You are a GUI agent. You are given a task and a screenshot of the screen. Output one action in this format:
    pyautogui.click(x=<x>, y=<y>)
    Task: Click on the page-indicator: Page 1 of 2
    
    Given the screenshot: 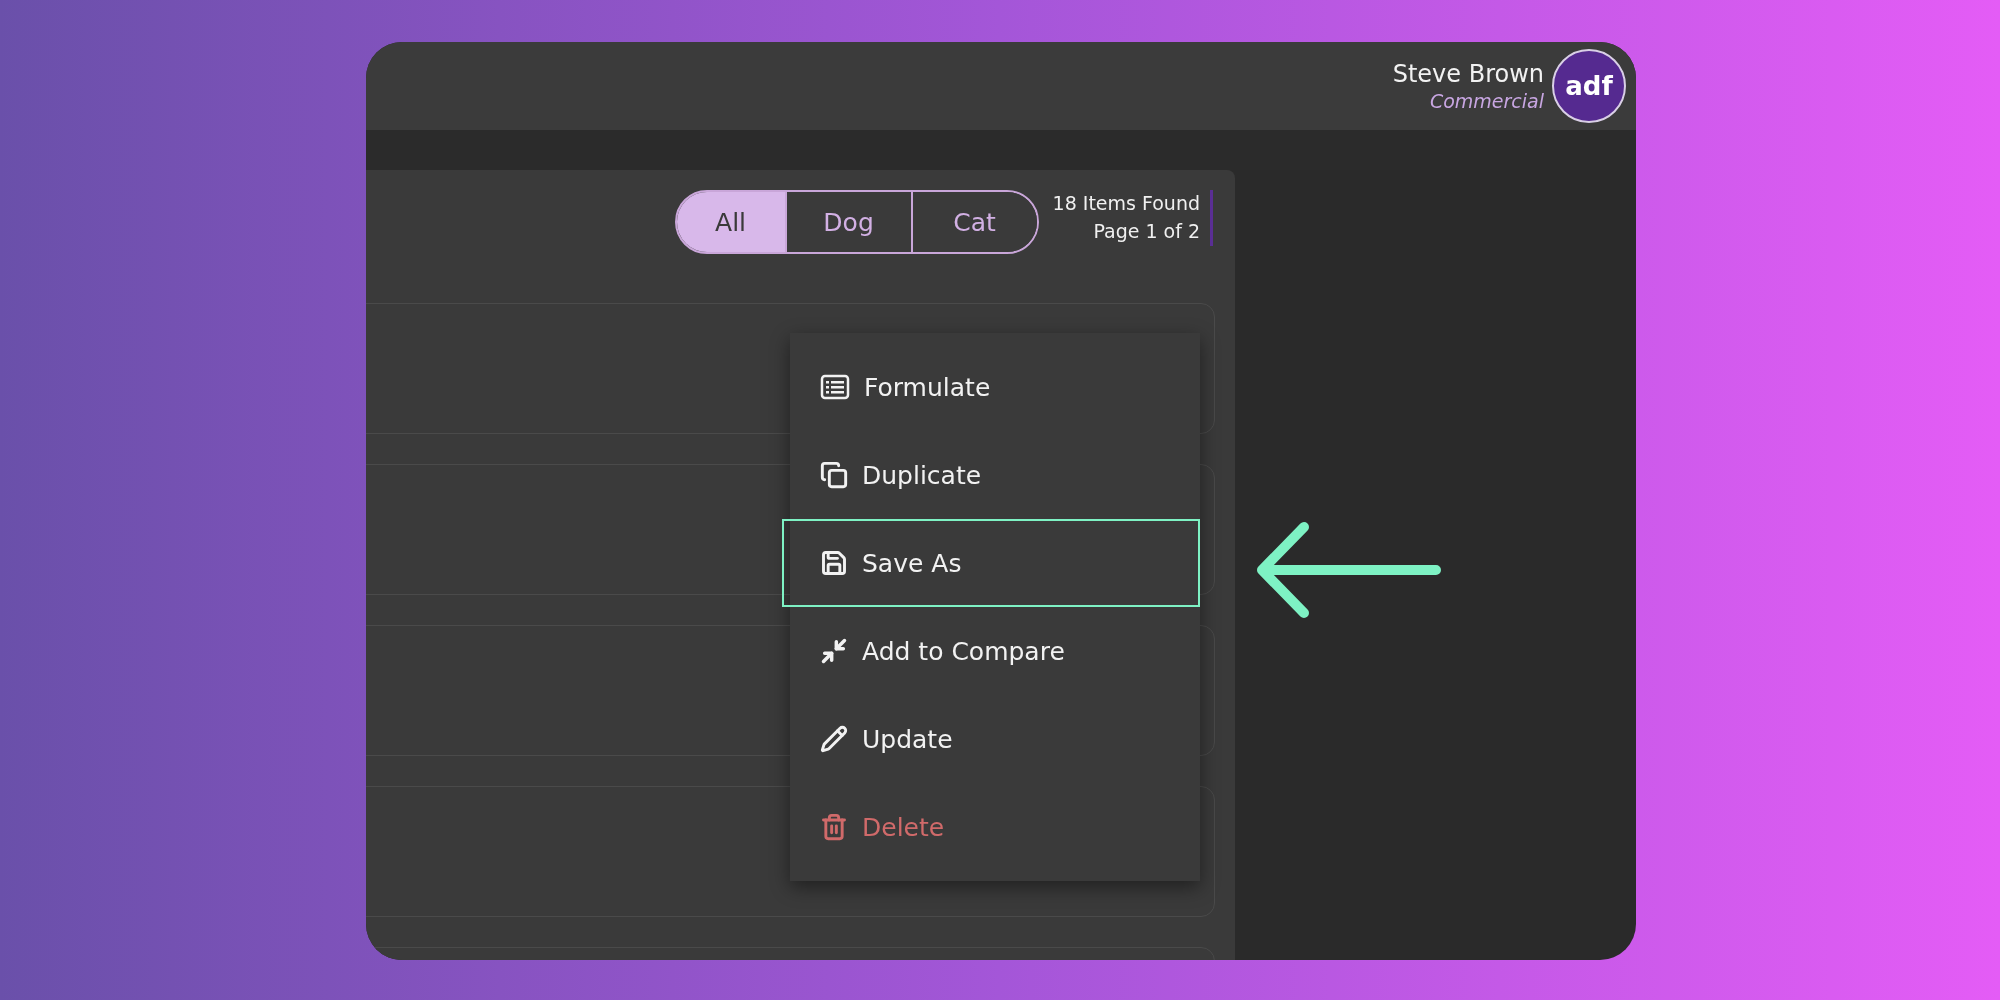 What is the action you would take?
    pyautogui.click(x=1146, y=231)
    